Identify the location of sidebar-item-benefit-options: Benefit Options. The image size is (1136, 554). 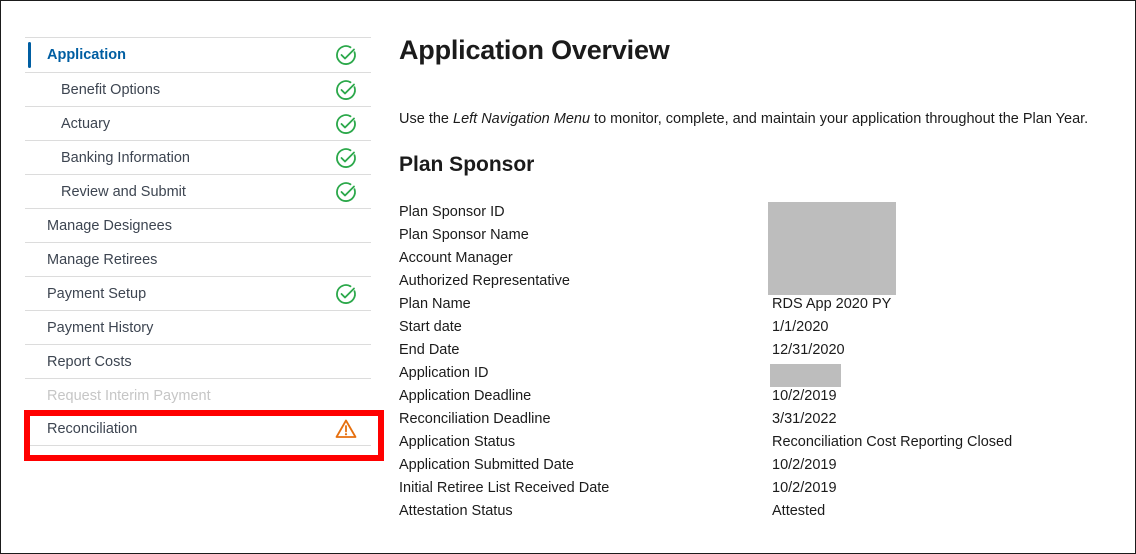
(198, 89).